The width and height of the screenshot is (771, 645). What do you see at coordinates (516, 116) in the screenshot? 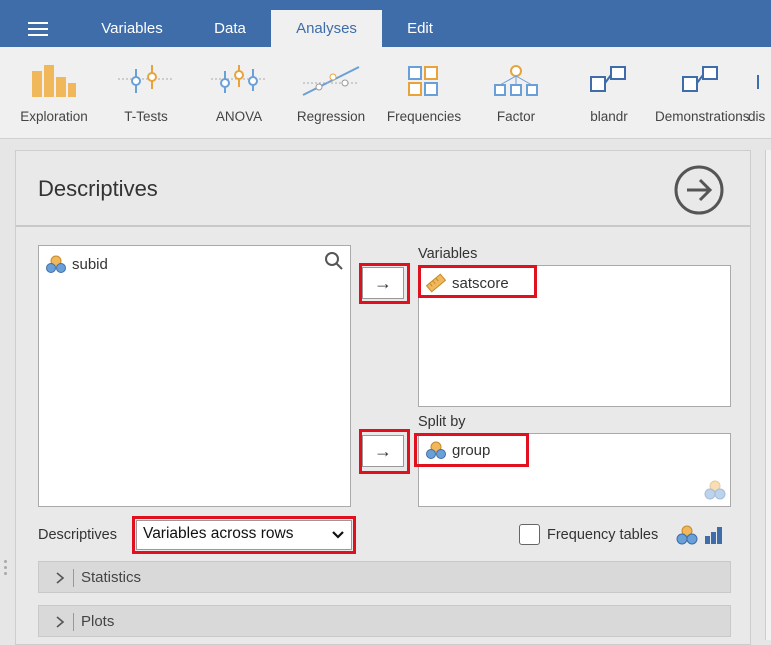
I see `ribbon-label: Factor` at bounding box center [516, 116].